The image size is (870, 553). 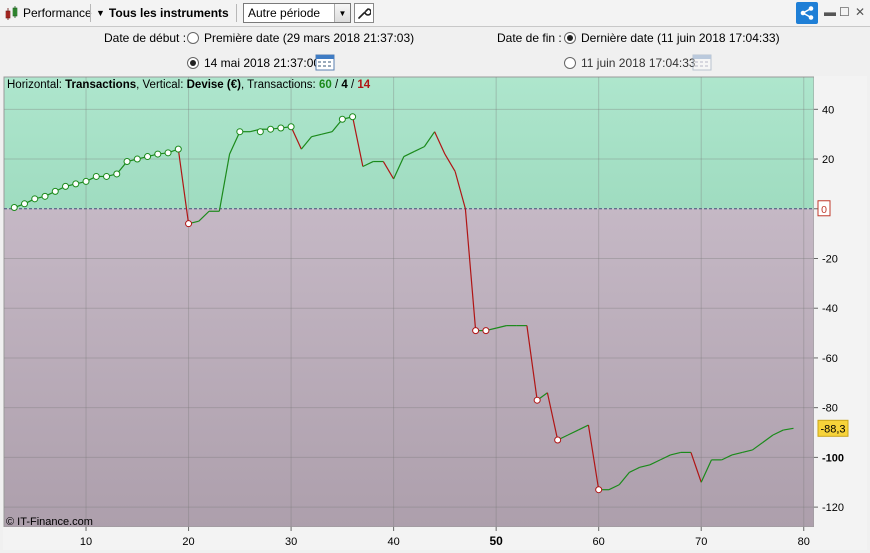 What do you see at coordinates (214, 85) in the screenshot?
I see `header-vertical-value: Devise (€)` at bounding box center [214, 85].